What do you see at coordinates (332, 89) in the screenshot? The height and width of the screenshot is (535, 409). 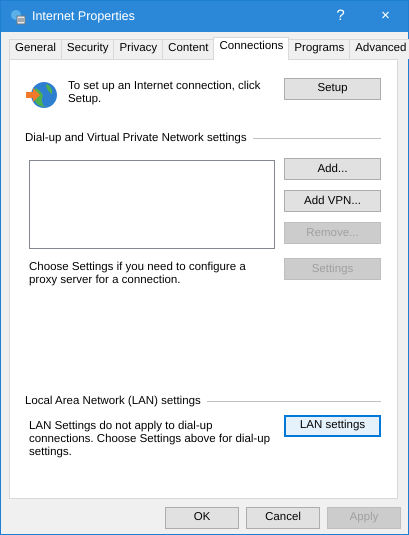 I see `setup-button: Setup` at bounding box center [332, 89].